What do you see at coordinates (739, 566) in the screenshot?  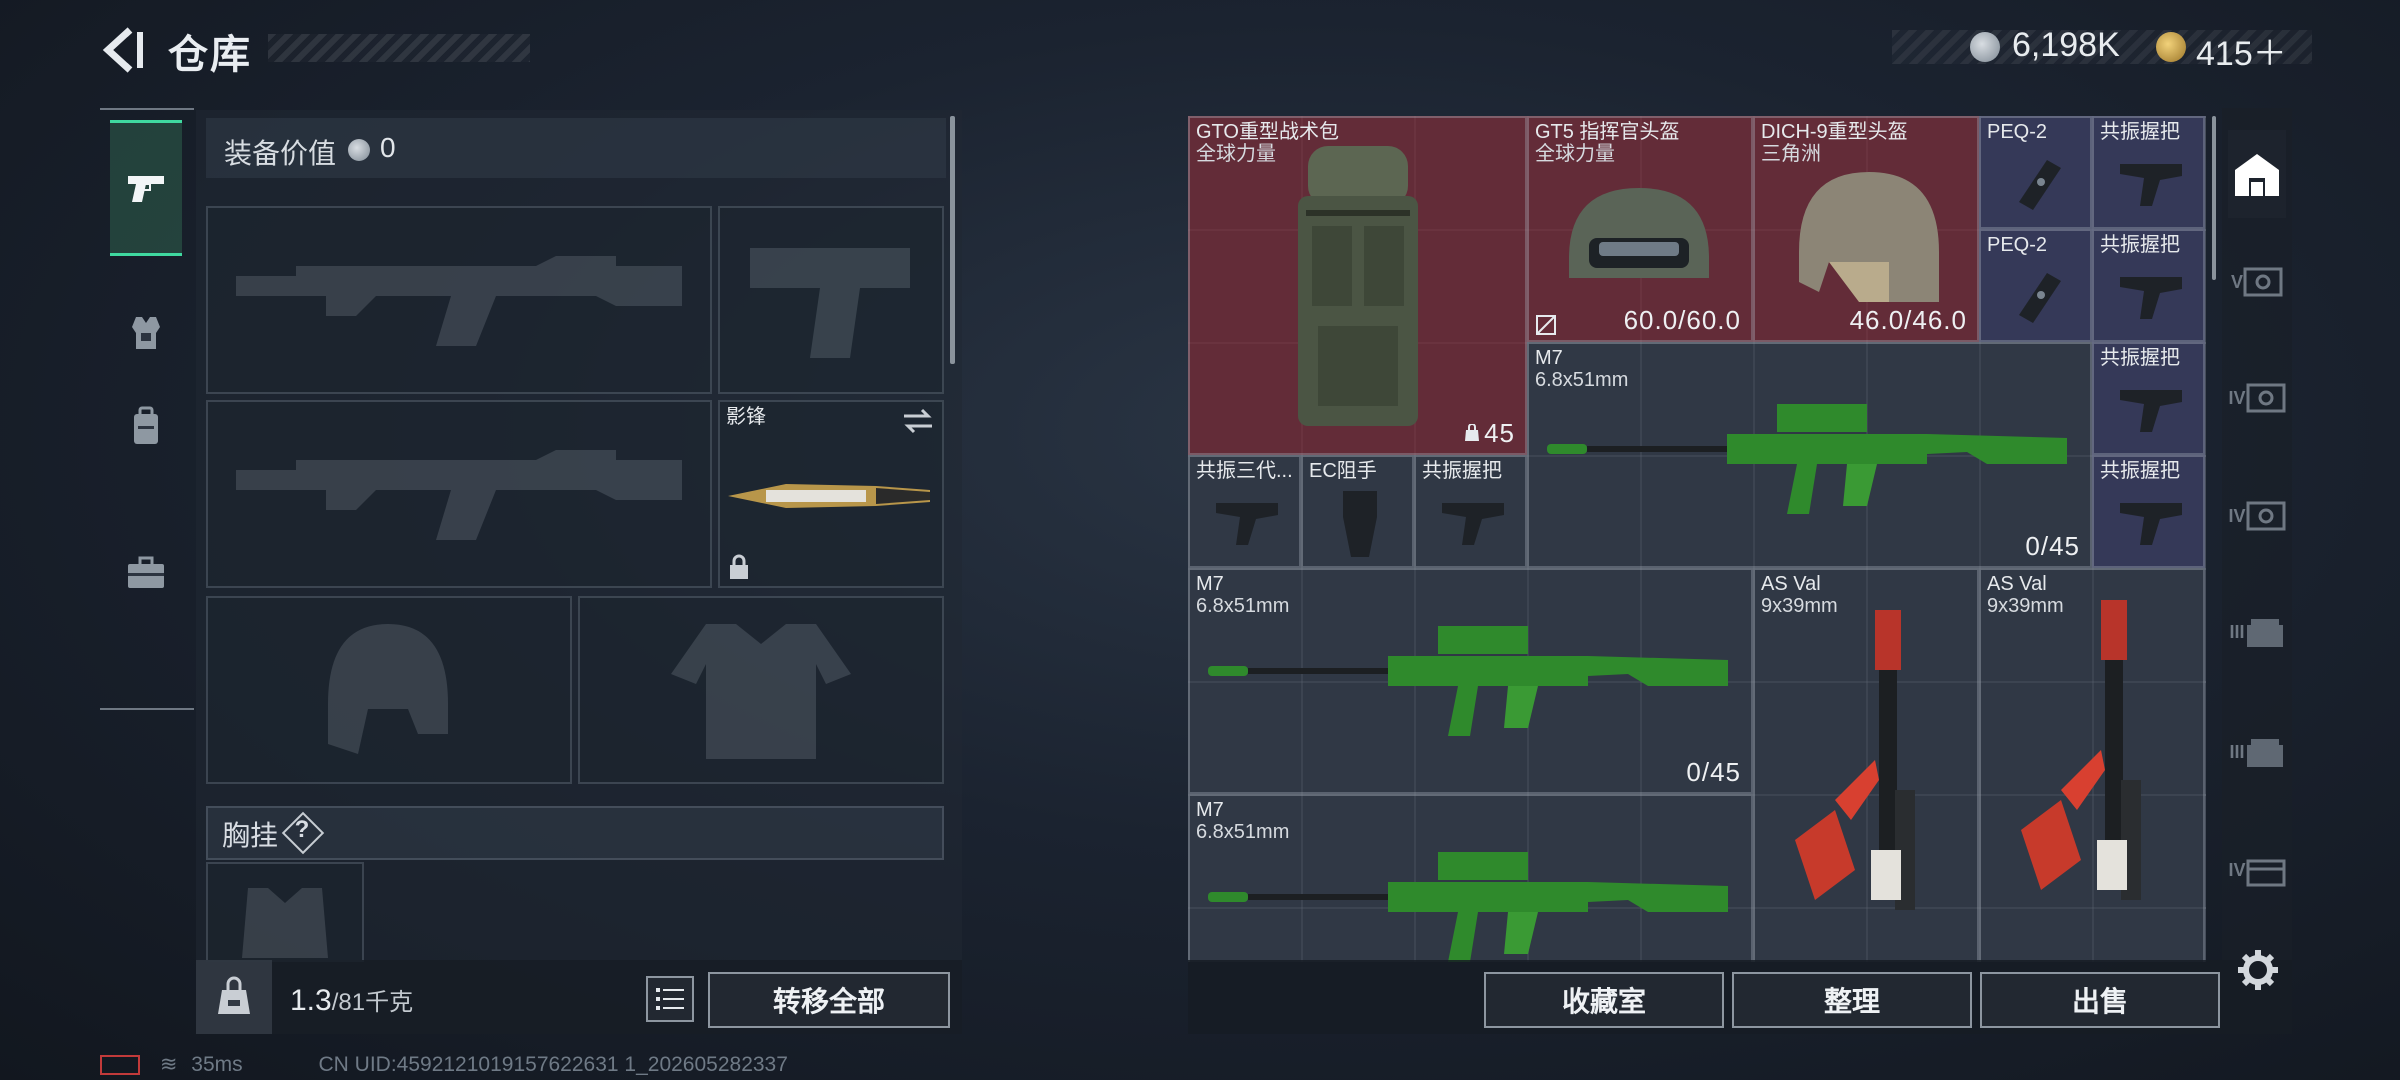 I see `lock-icon` at bounding box center [739, 566].